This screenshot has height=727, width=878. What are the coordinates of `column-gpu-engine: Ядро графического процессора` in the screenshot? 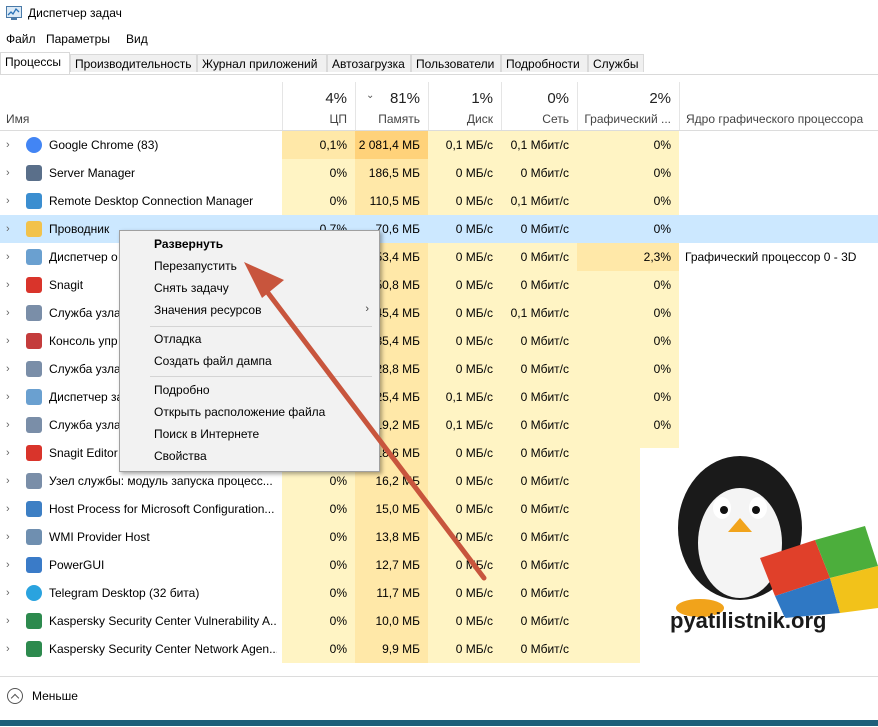 It's located at (778, 106).